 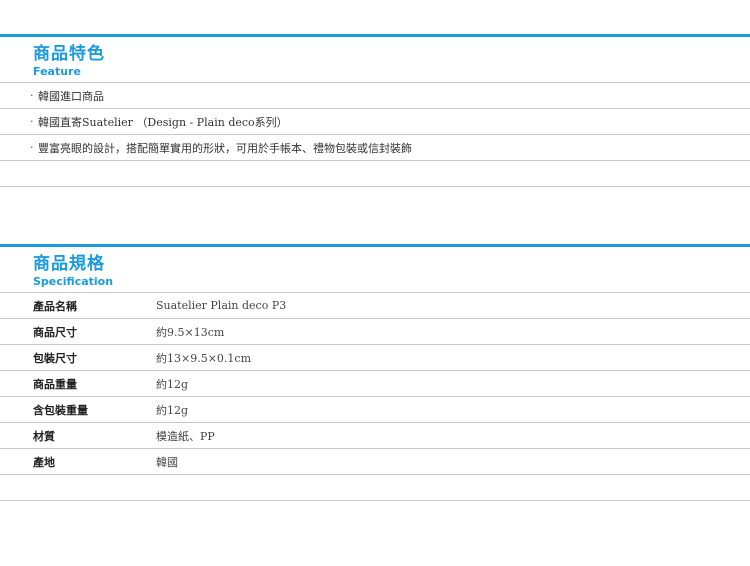 What do you see at coordinates (221, 305) in the screenshot?
I see `spec-value: Suatelier Plain deco P3` at bounding box center [221, 305].